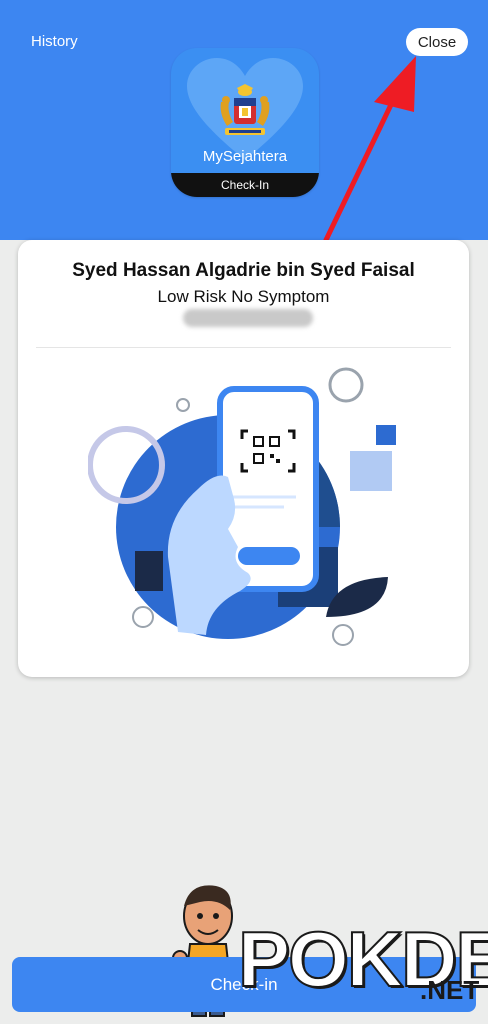 The height and width of the screenshot is (1024, 488). I want to click on checkin-strip: Check-In, so click(245, 185).